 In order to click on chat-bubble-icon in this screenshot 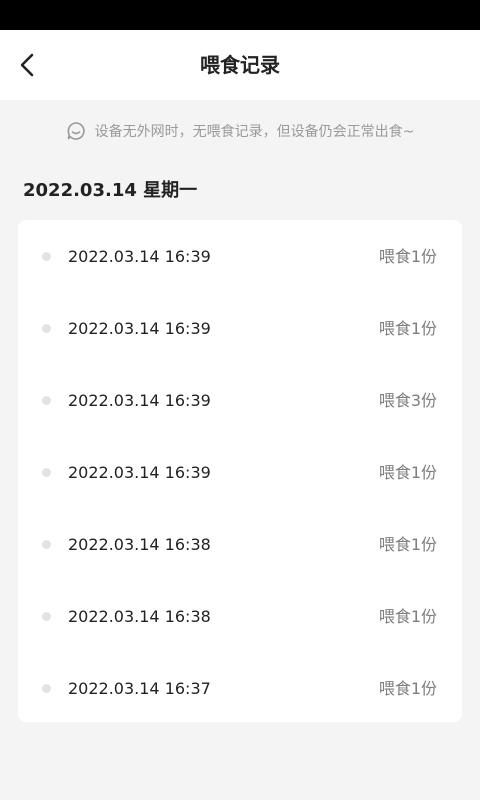, I will do `click(76, 131)`.